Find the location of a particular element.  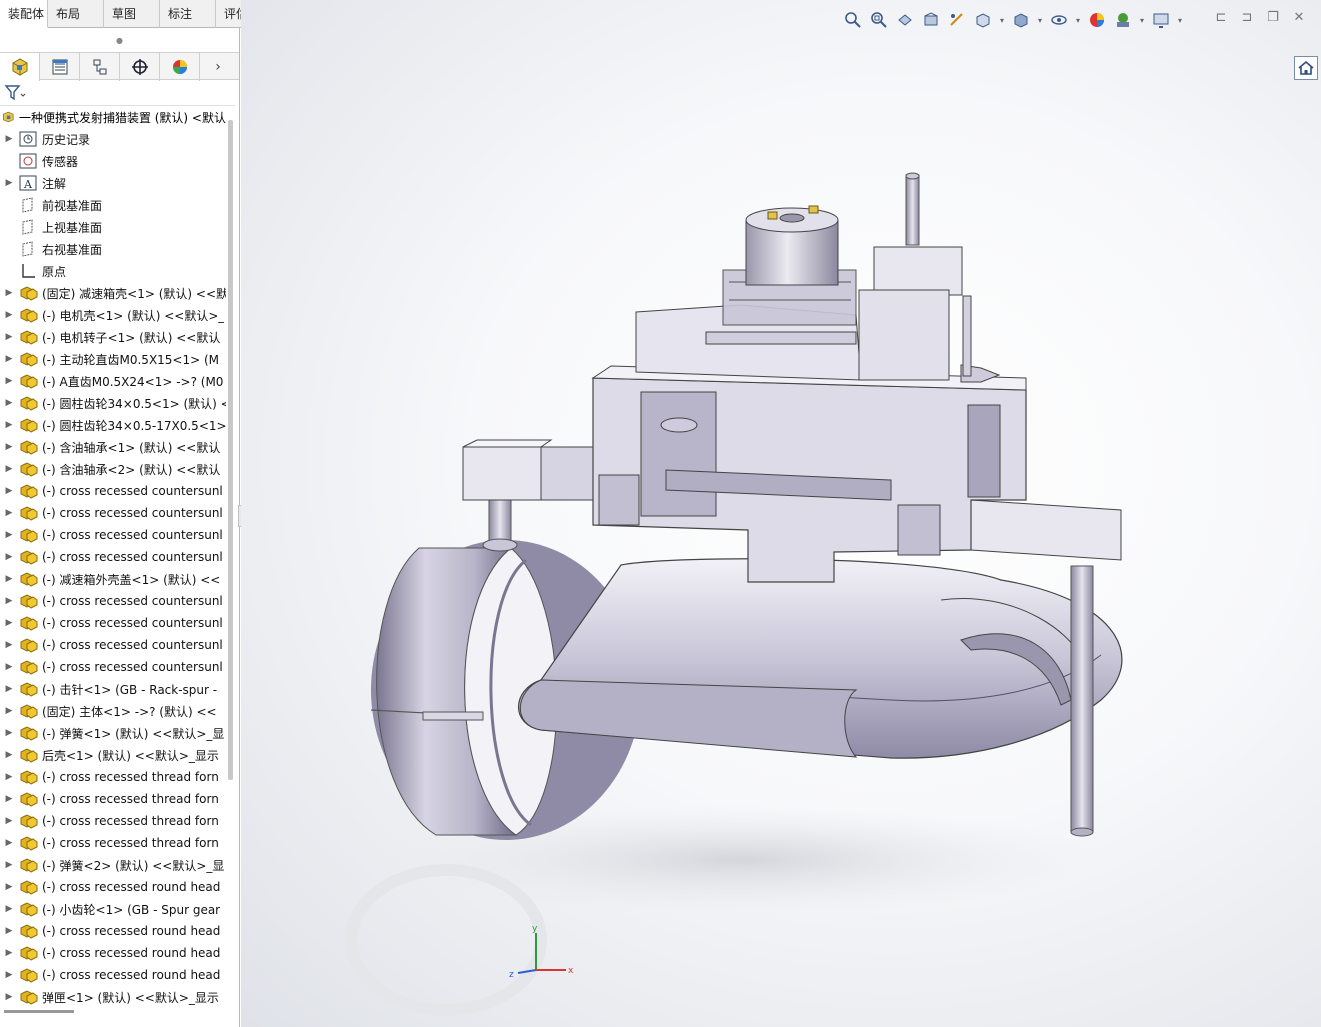

tree-item: ▶ (固定) 减速箱壳<1> (默认) <<默 is located at coordinates (113, 293).